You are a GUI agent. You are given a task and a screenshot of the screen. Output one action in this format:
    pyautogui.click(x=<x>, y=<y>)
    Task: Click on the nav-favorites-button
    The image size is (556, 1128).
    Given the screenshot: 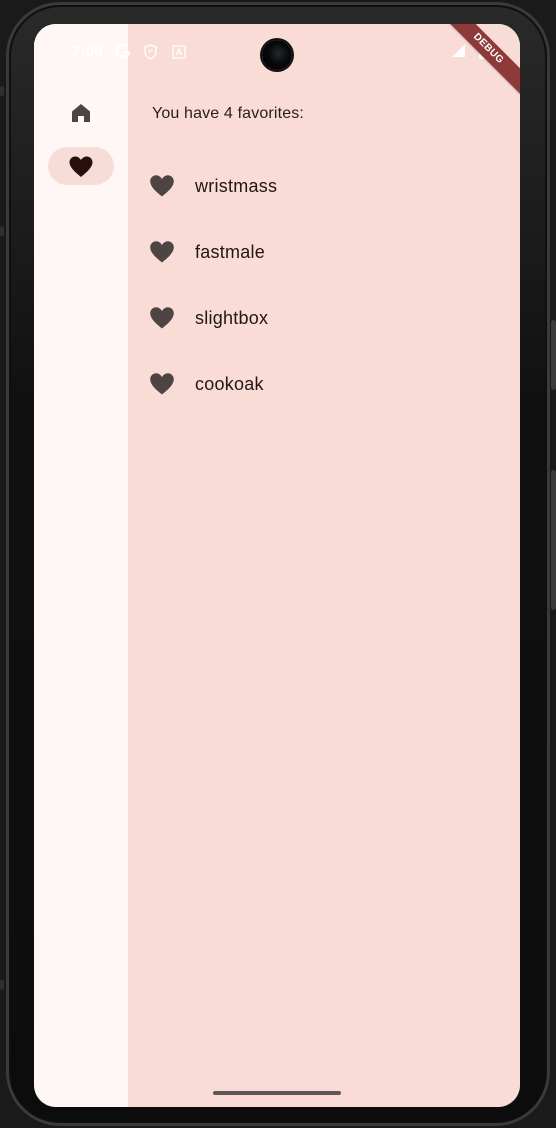 What is the action you would take?
    pyautogui.click(x=81, y=166)
    